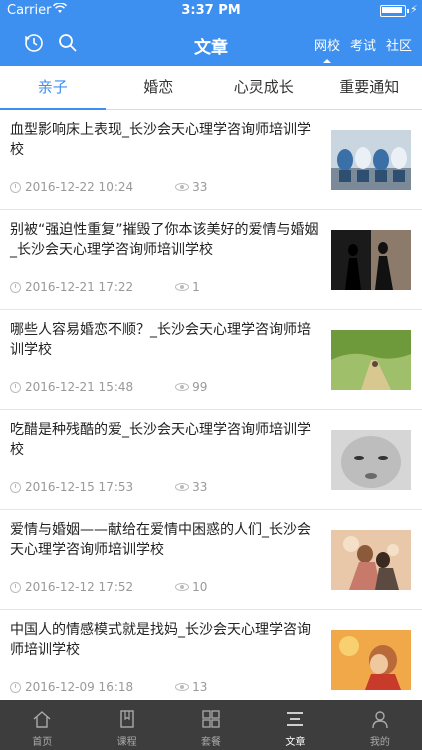 The width and height of the screenshot is (422, 750). I want to click on article-views: 13, so click(200, 687).